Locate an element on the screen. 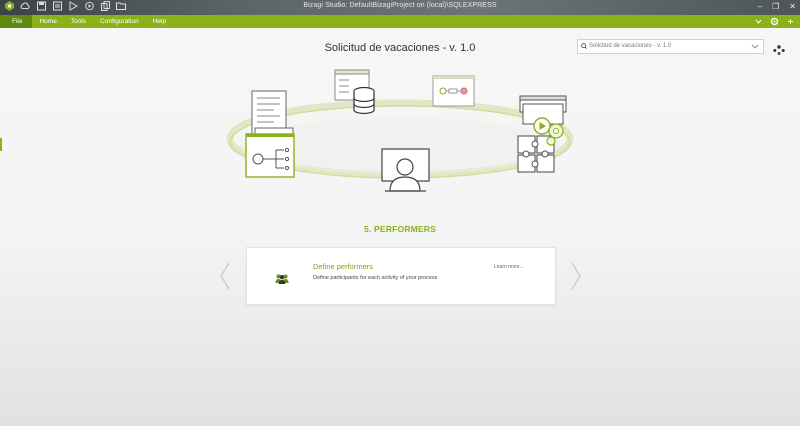 Image resolution: width=800 pixels, height=426 pixels. plus-icon is located at coordinates (790, 24).